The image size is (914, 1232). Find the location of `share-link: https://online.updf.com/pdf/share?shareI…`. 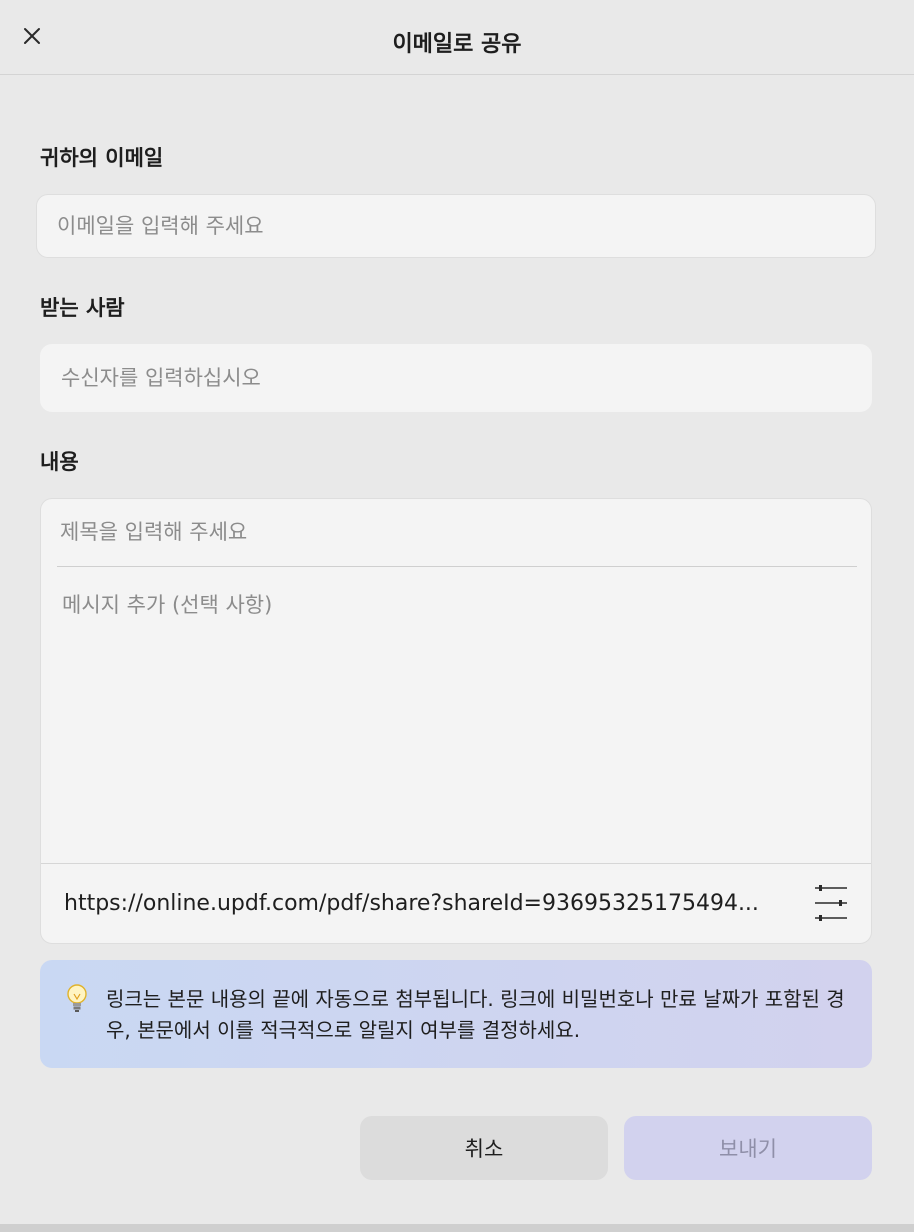

share-link: https://online.updf.com/pdf/share?shareI… is located at coordinates (411, 903).